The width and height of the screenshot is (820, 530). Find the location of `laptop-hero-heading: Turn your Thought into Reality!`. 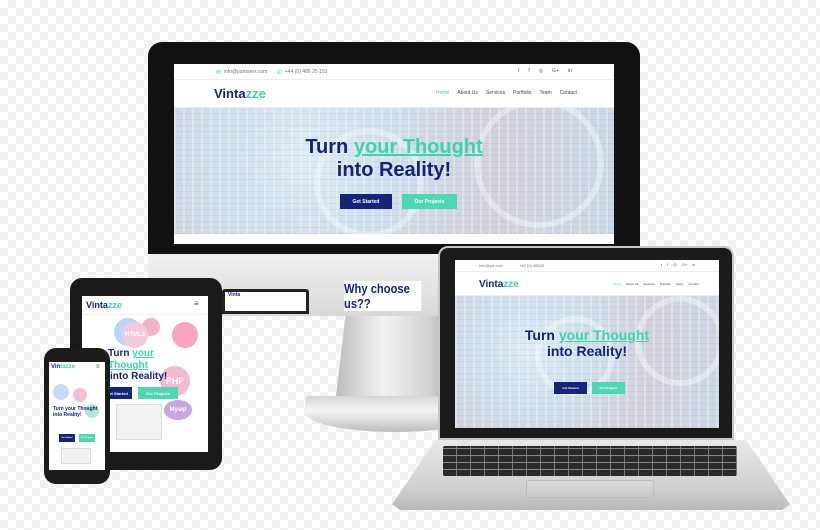

laptop-hero-heading: Turn your Thought into Reality! is located at coordinates (587, 343).